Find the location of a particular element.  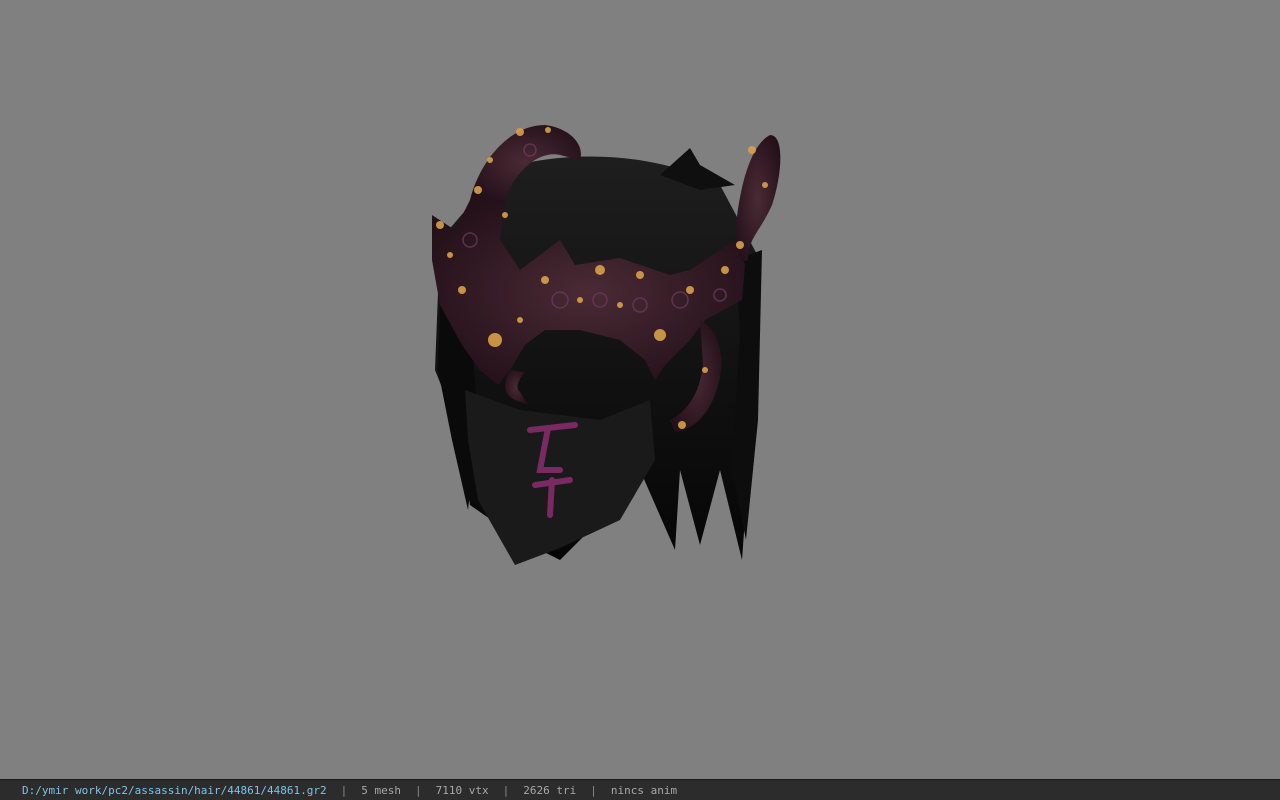

face-mask is located at coordinates (560, 477).